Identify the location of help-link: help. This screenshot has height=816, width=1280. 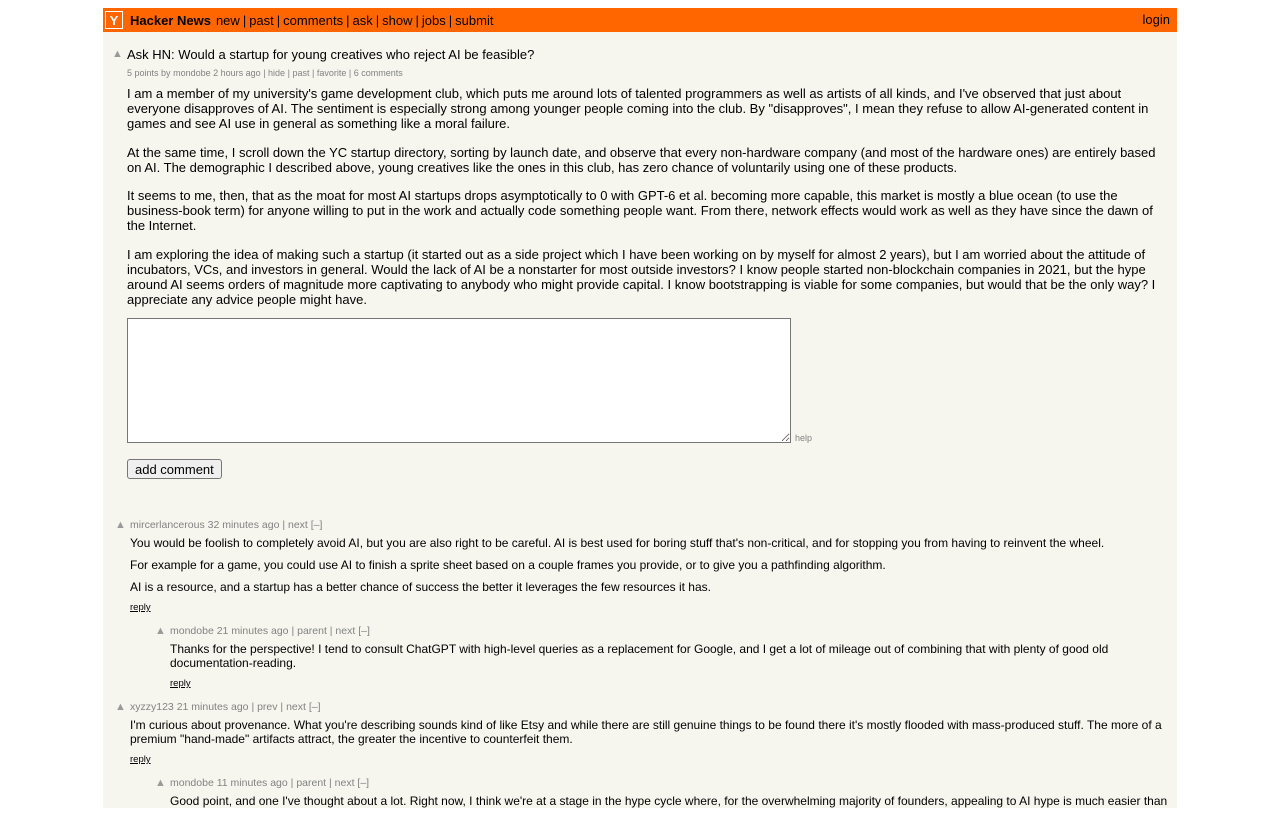
(803, 438).